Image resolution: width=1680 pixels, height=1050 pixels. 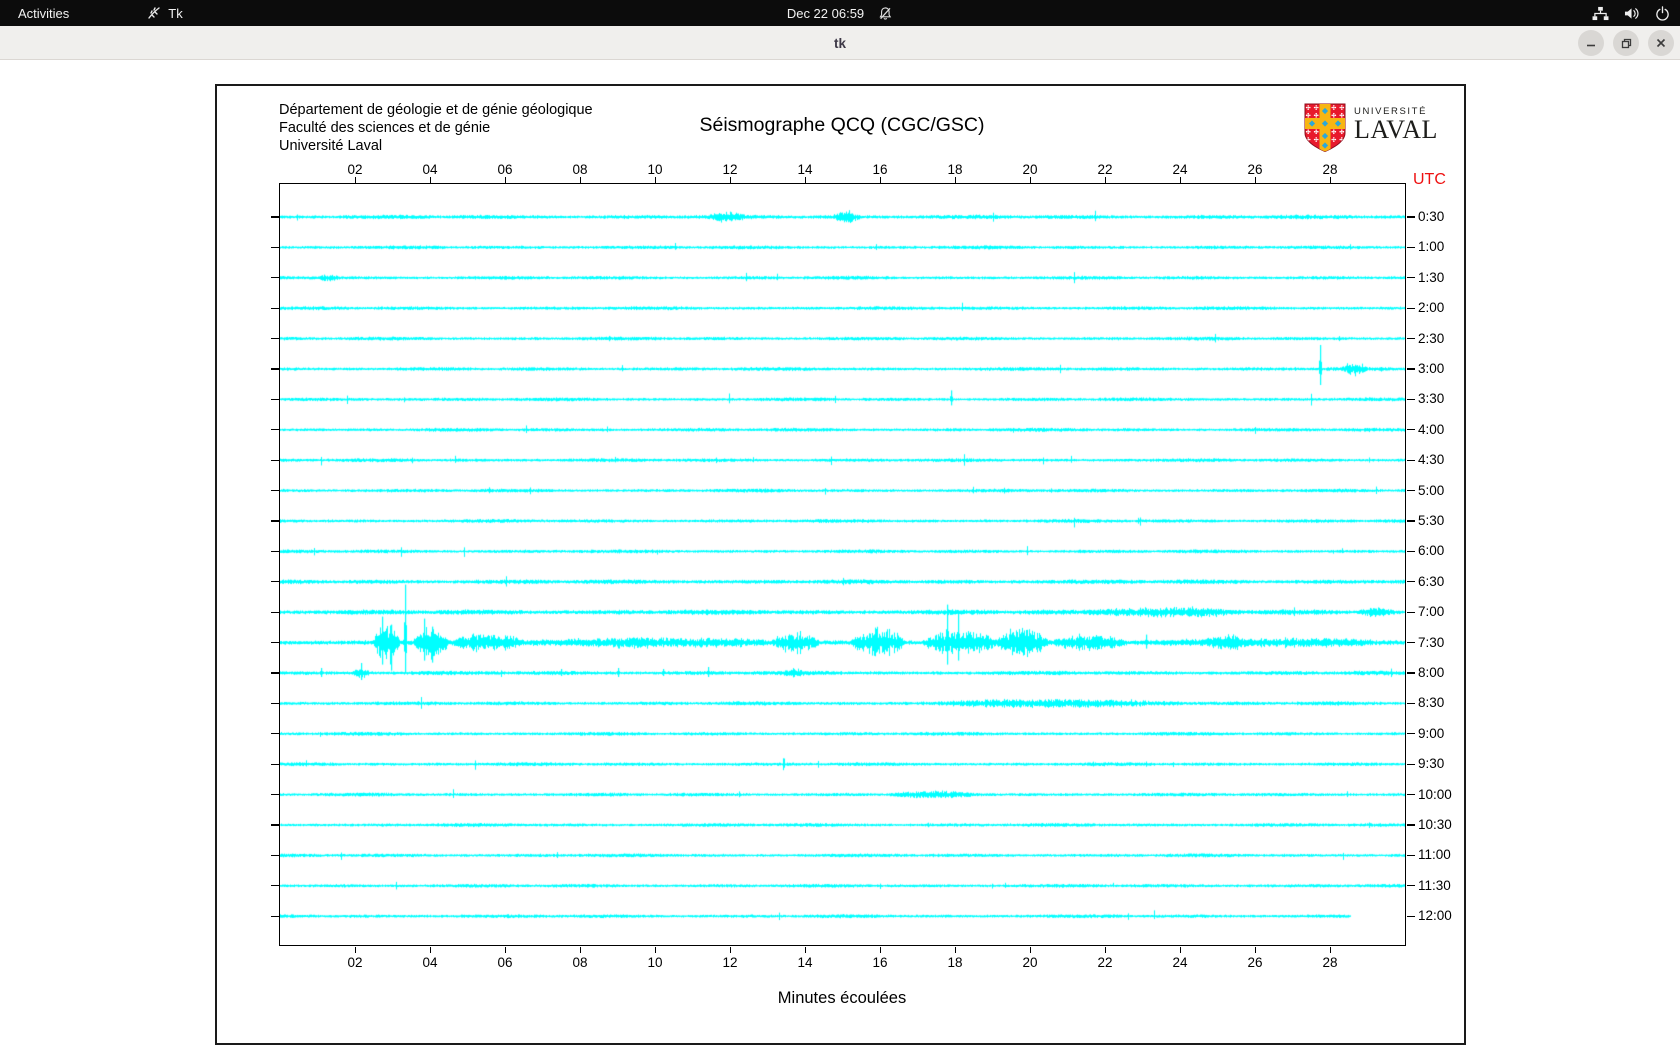 What do you see at coordinates (880, 169) in the screenshot?
I see `x-tick-label-top: 16` at bounding box center [880, 169].